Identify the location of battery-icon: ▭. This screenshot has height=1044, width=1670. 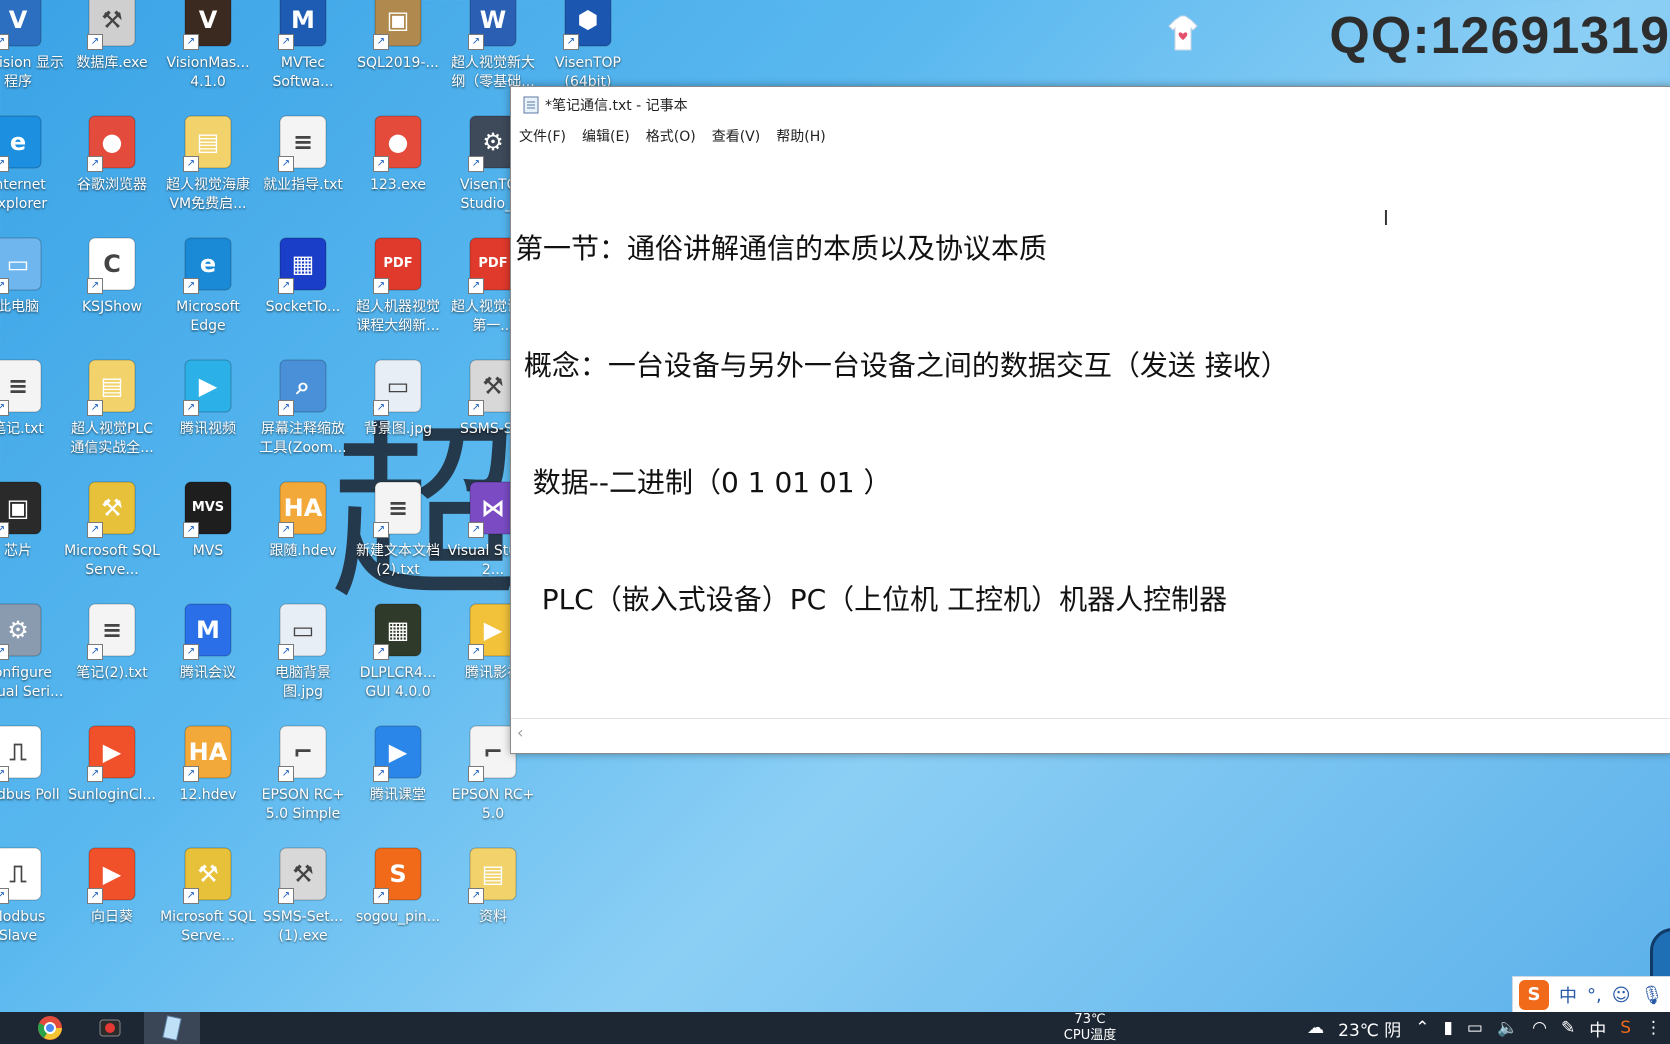
(1475, 1028).